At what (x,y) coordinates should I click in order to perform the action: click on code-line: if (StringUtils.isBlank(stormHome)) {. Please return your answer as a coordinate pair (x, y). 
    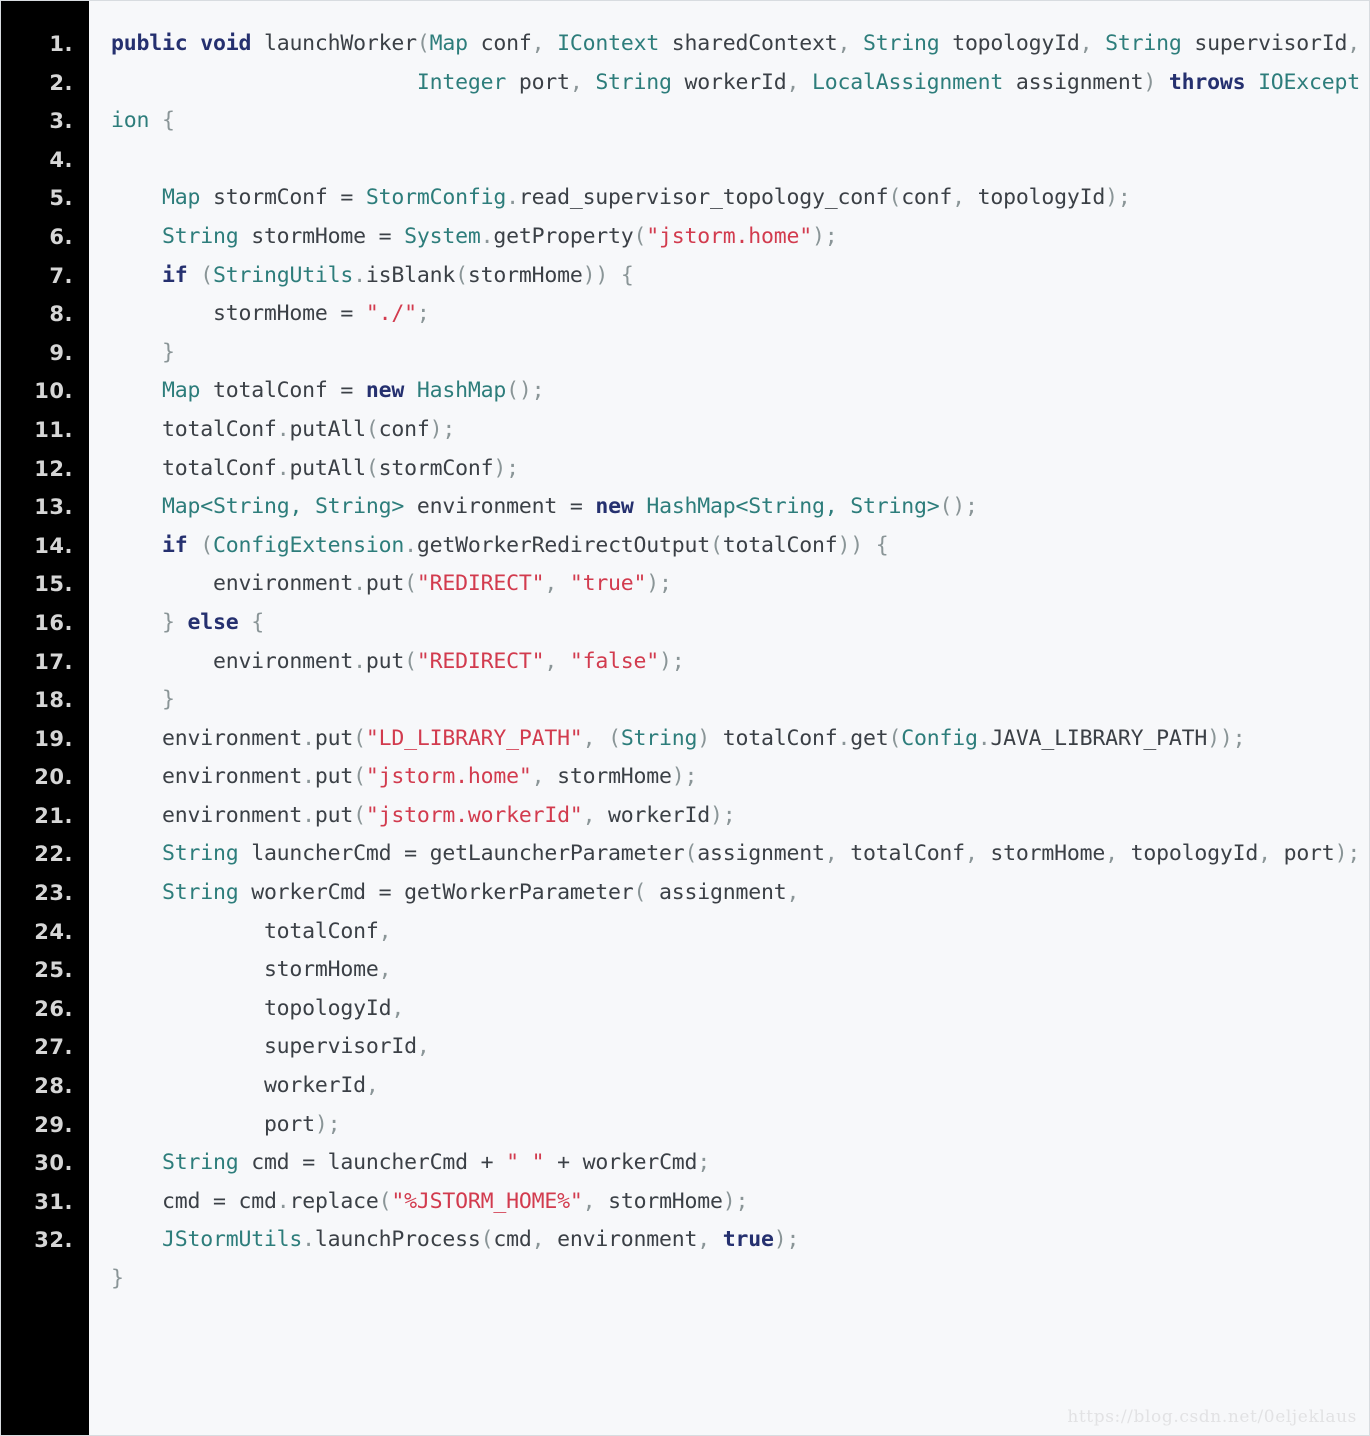
    Looking at the image, I should click on (737, 276).